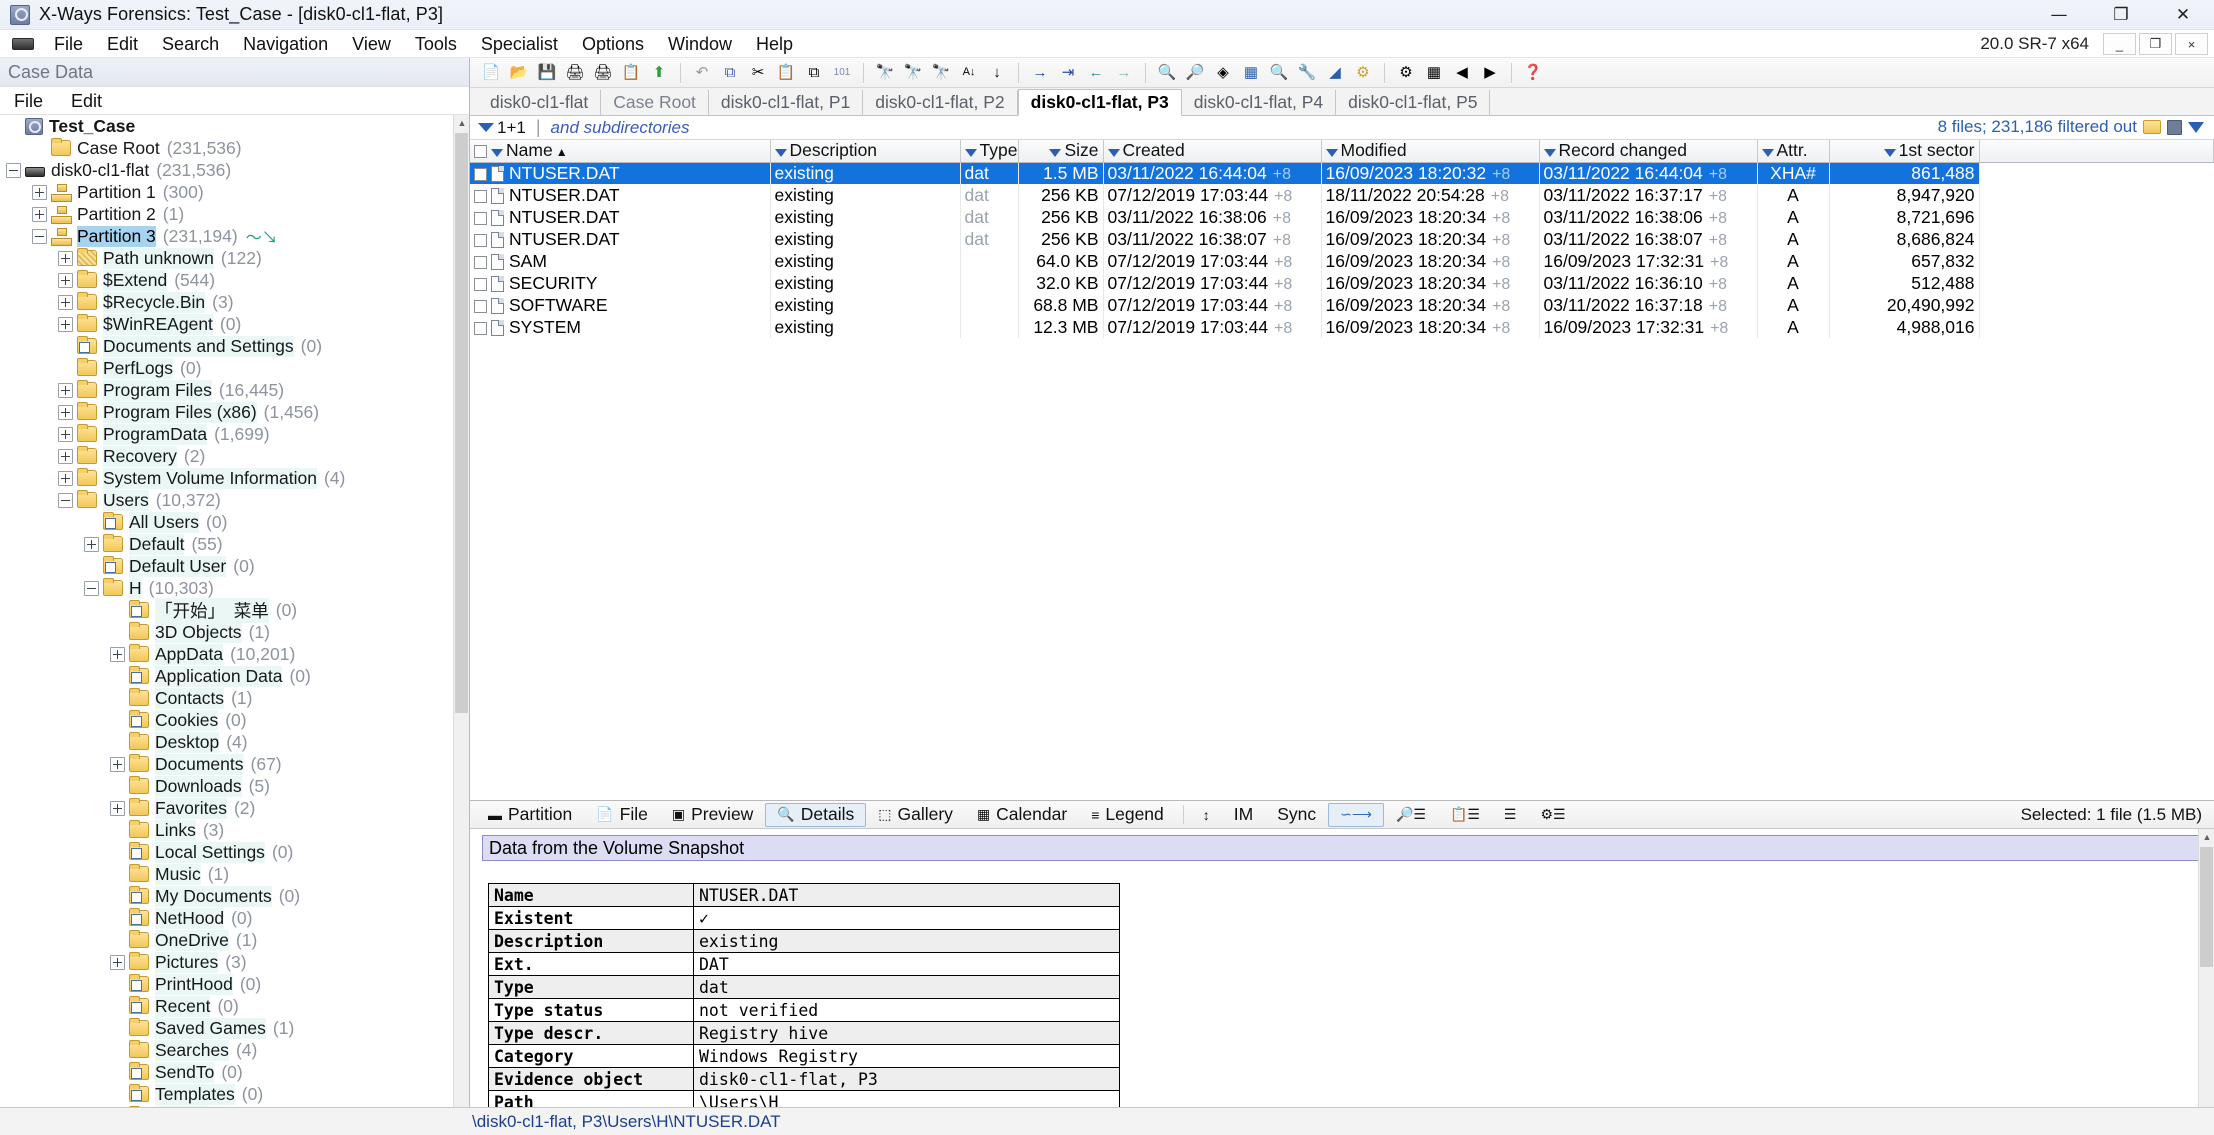  What do you see at coordinates (1648, 151) in the screenshot?
I see `column-header-record-changed: Record changed` at bounding box center [1648, 151].